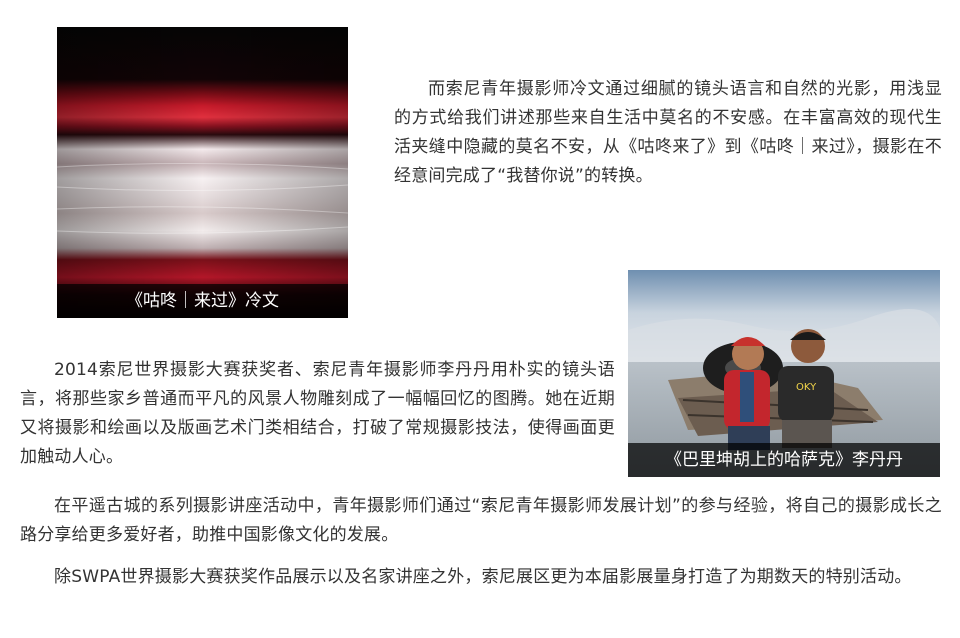 This screenshot has height=638, width=960. I want to click on photo-guodong-image, so click(202, 172).